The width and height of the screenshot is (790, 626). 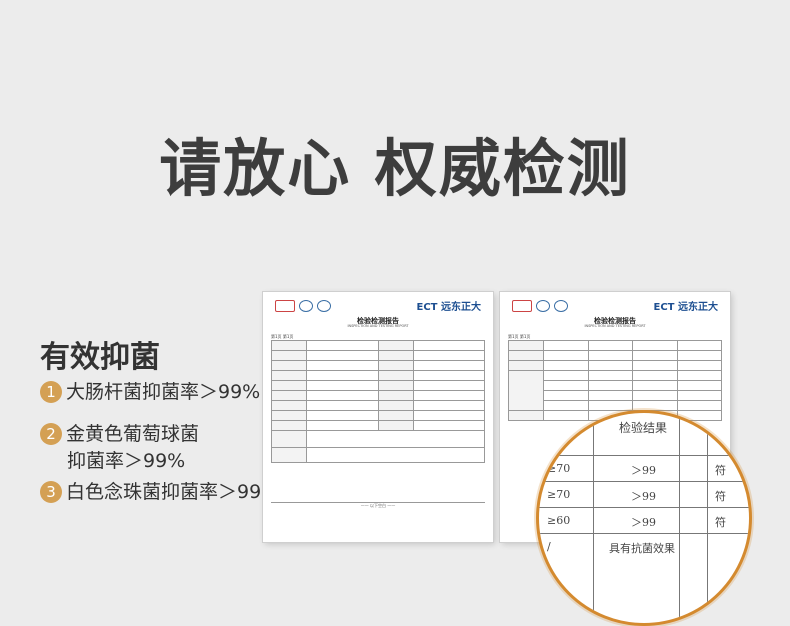 I want to click on number-badge-1: 1, so click(x=51, y=392).